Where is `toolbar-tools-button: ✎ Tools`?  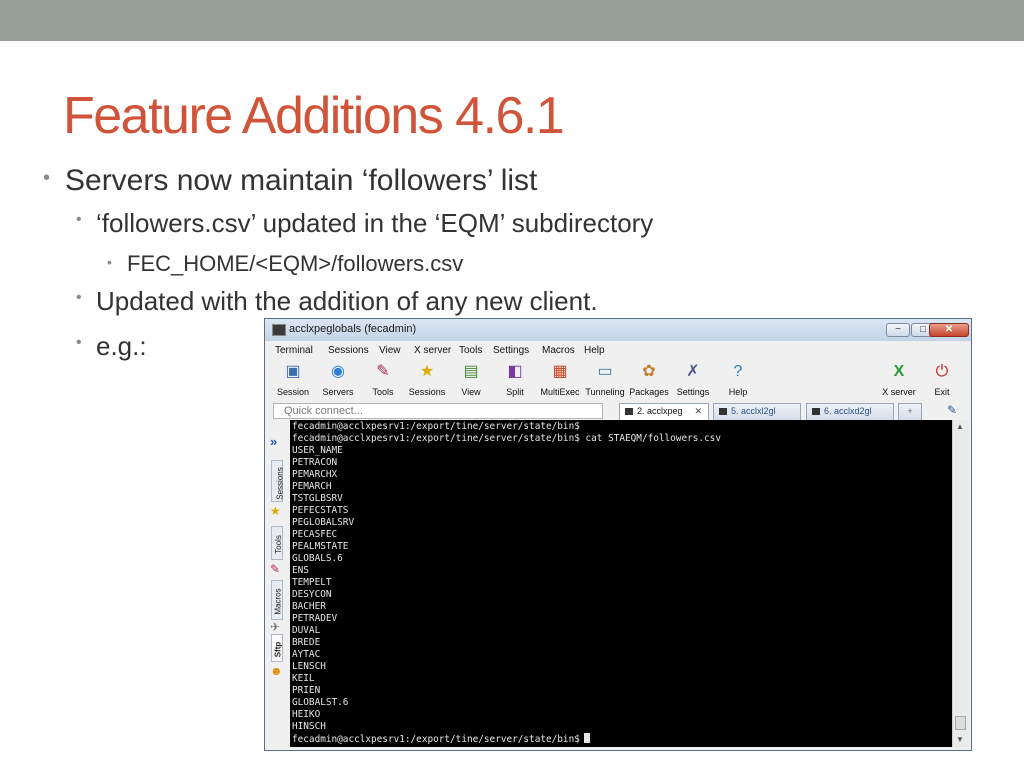 toolbar-tools-button: ✎ Tools is located at coordinates (383, 382).